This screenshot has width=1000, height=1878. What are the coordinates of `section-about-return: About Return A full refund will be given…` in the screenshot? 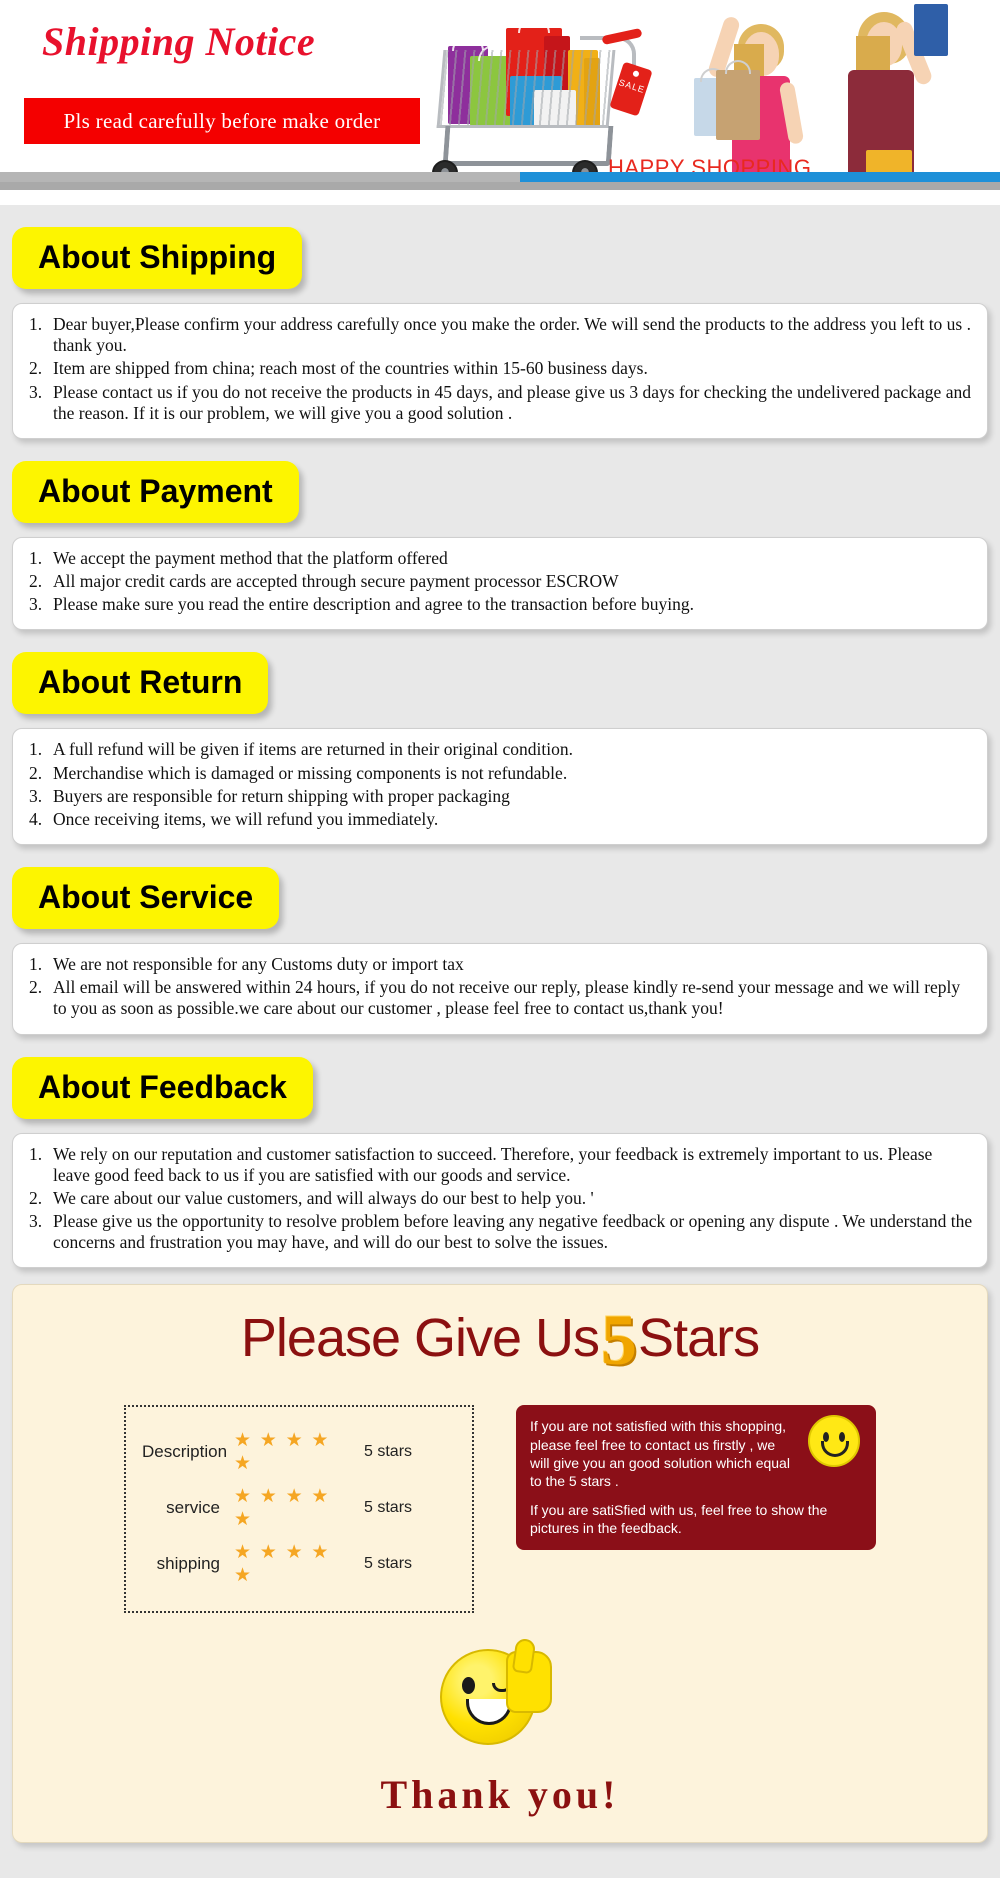 It's located at (500, 738).